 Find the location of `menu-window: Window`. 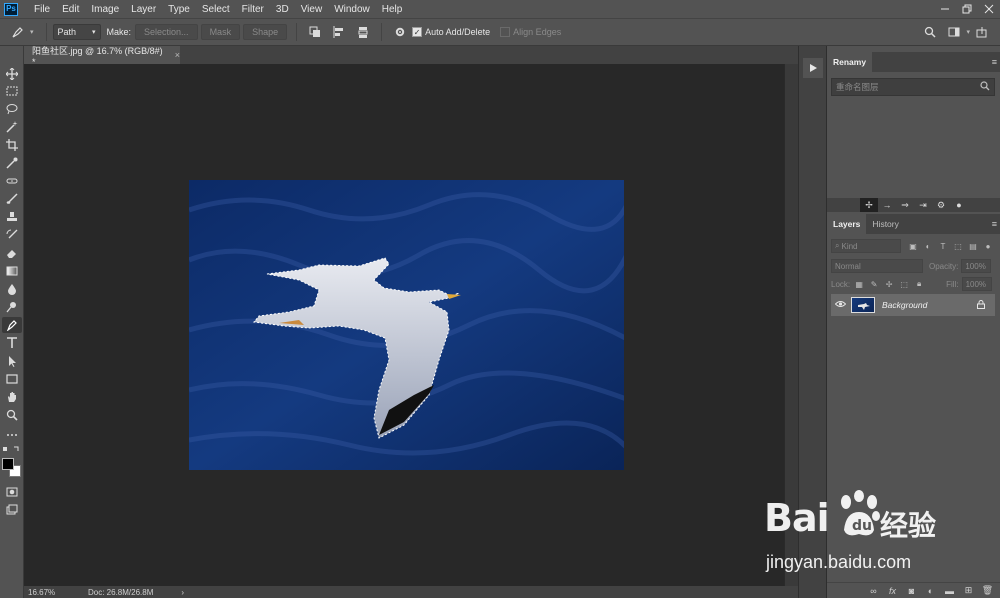

menu-window: Window is located at coordinates (352, 9).